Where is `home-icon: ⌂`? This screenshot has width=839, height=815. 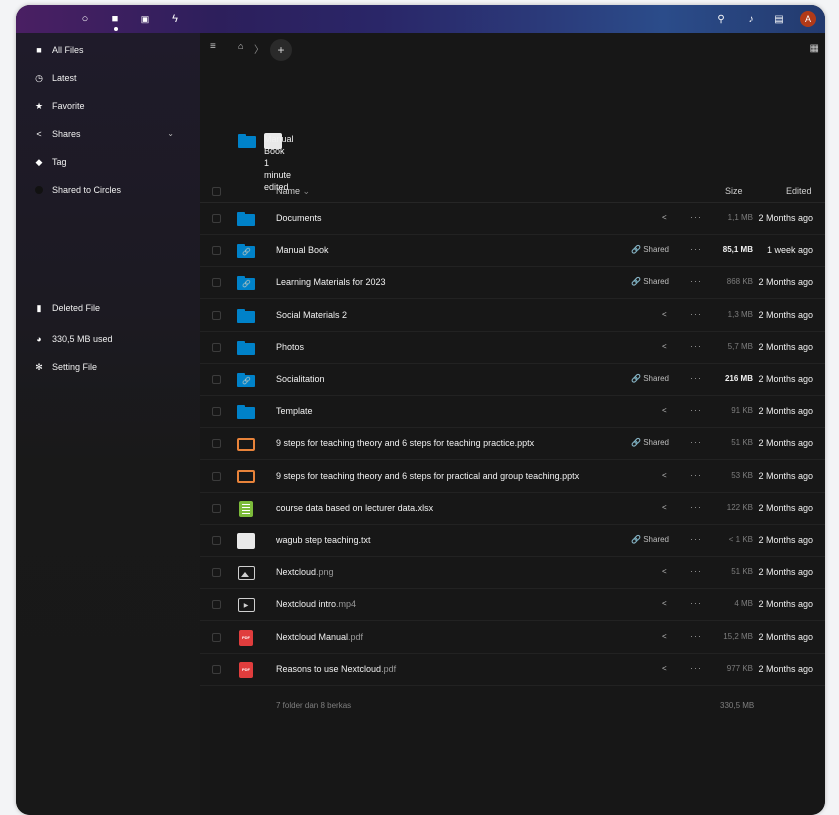 home-icon: ⌂ is located at coordinates (240, 46).